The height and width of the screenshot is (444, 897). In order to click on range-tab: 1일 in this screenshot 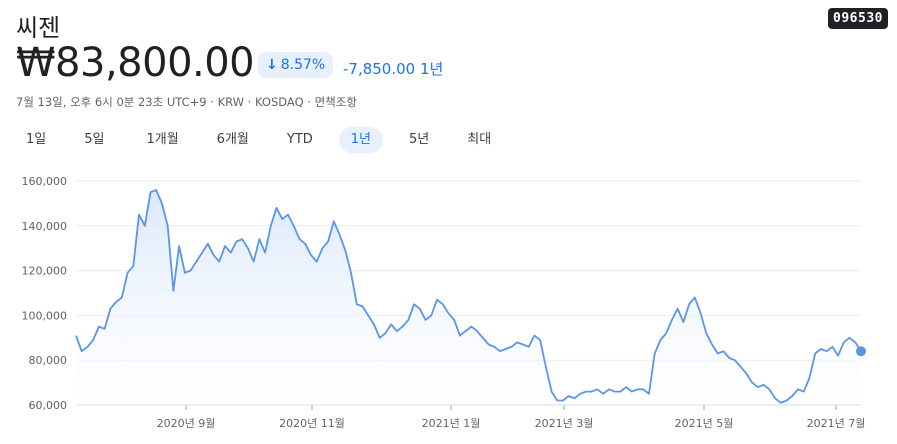, I will do `click(36, 140)`.